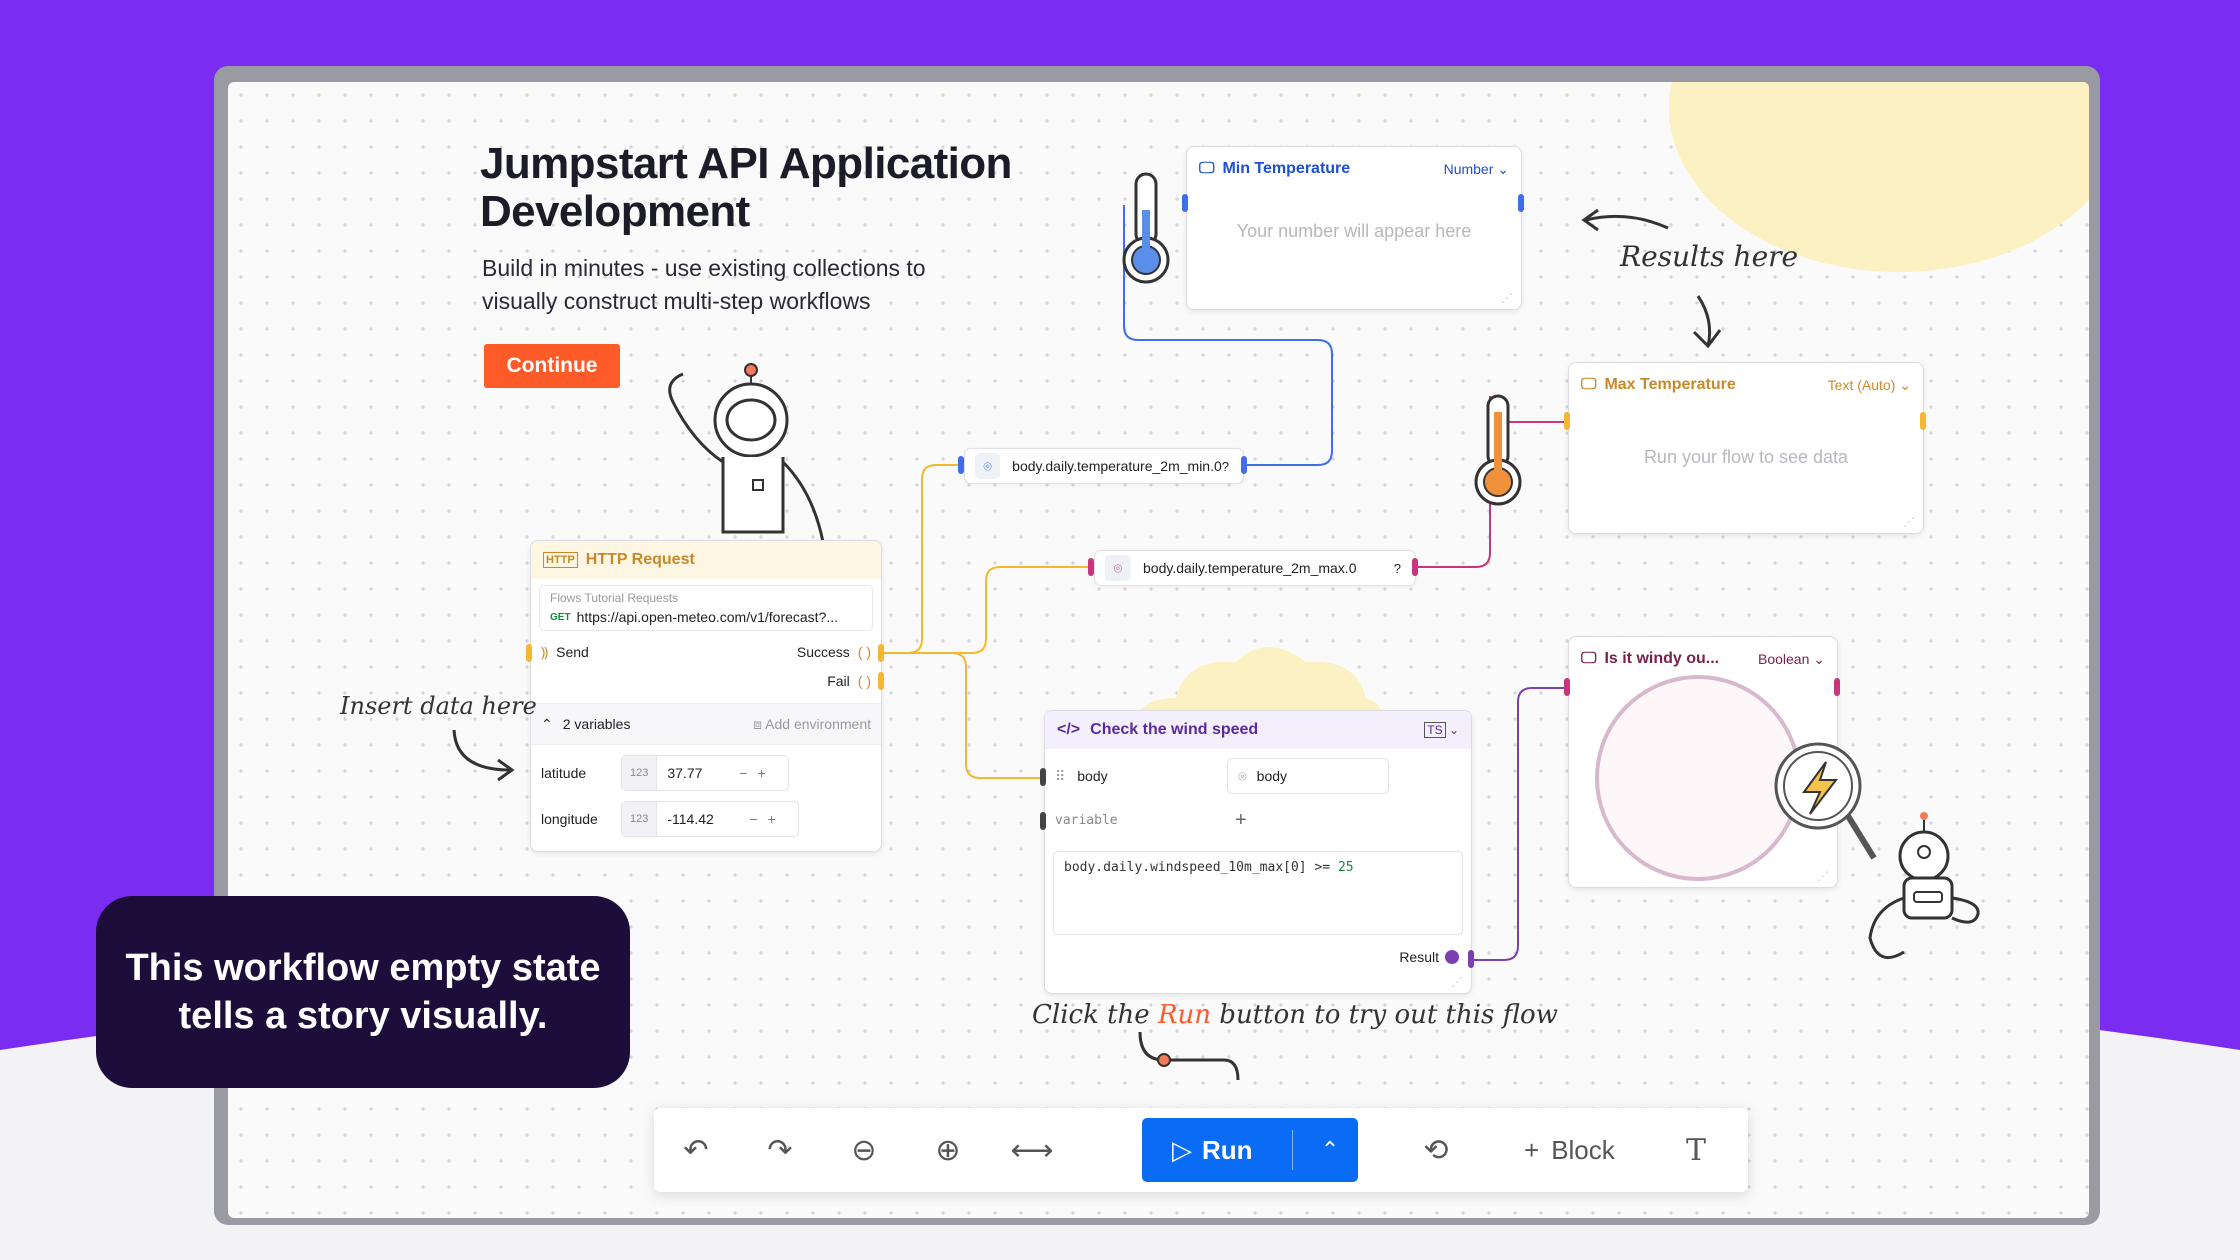  What do you see at coordinates (1696, 1150) in the screenshot?
I see `text-tool-icon: T` at bounding box center [1696, 1150].